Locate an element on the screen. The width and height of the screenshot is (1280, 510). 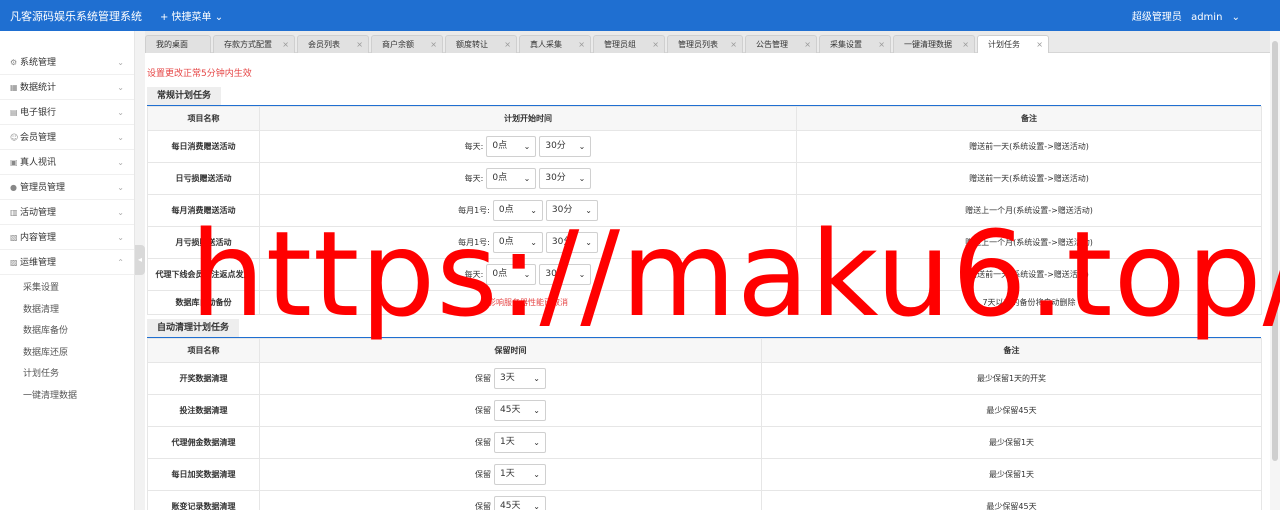
cleanup-name: 投注数据清理 is located at coordinates (203, 410).